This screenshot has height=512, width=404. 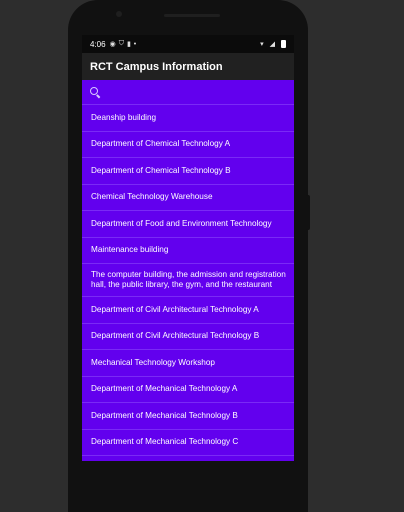 I want to click on status-bar: 4:06 ◉ ⛉ ▮ • ▾ ◢, so click(x=188, y=44).